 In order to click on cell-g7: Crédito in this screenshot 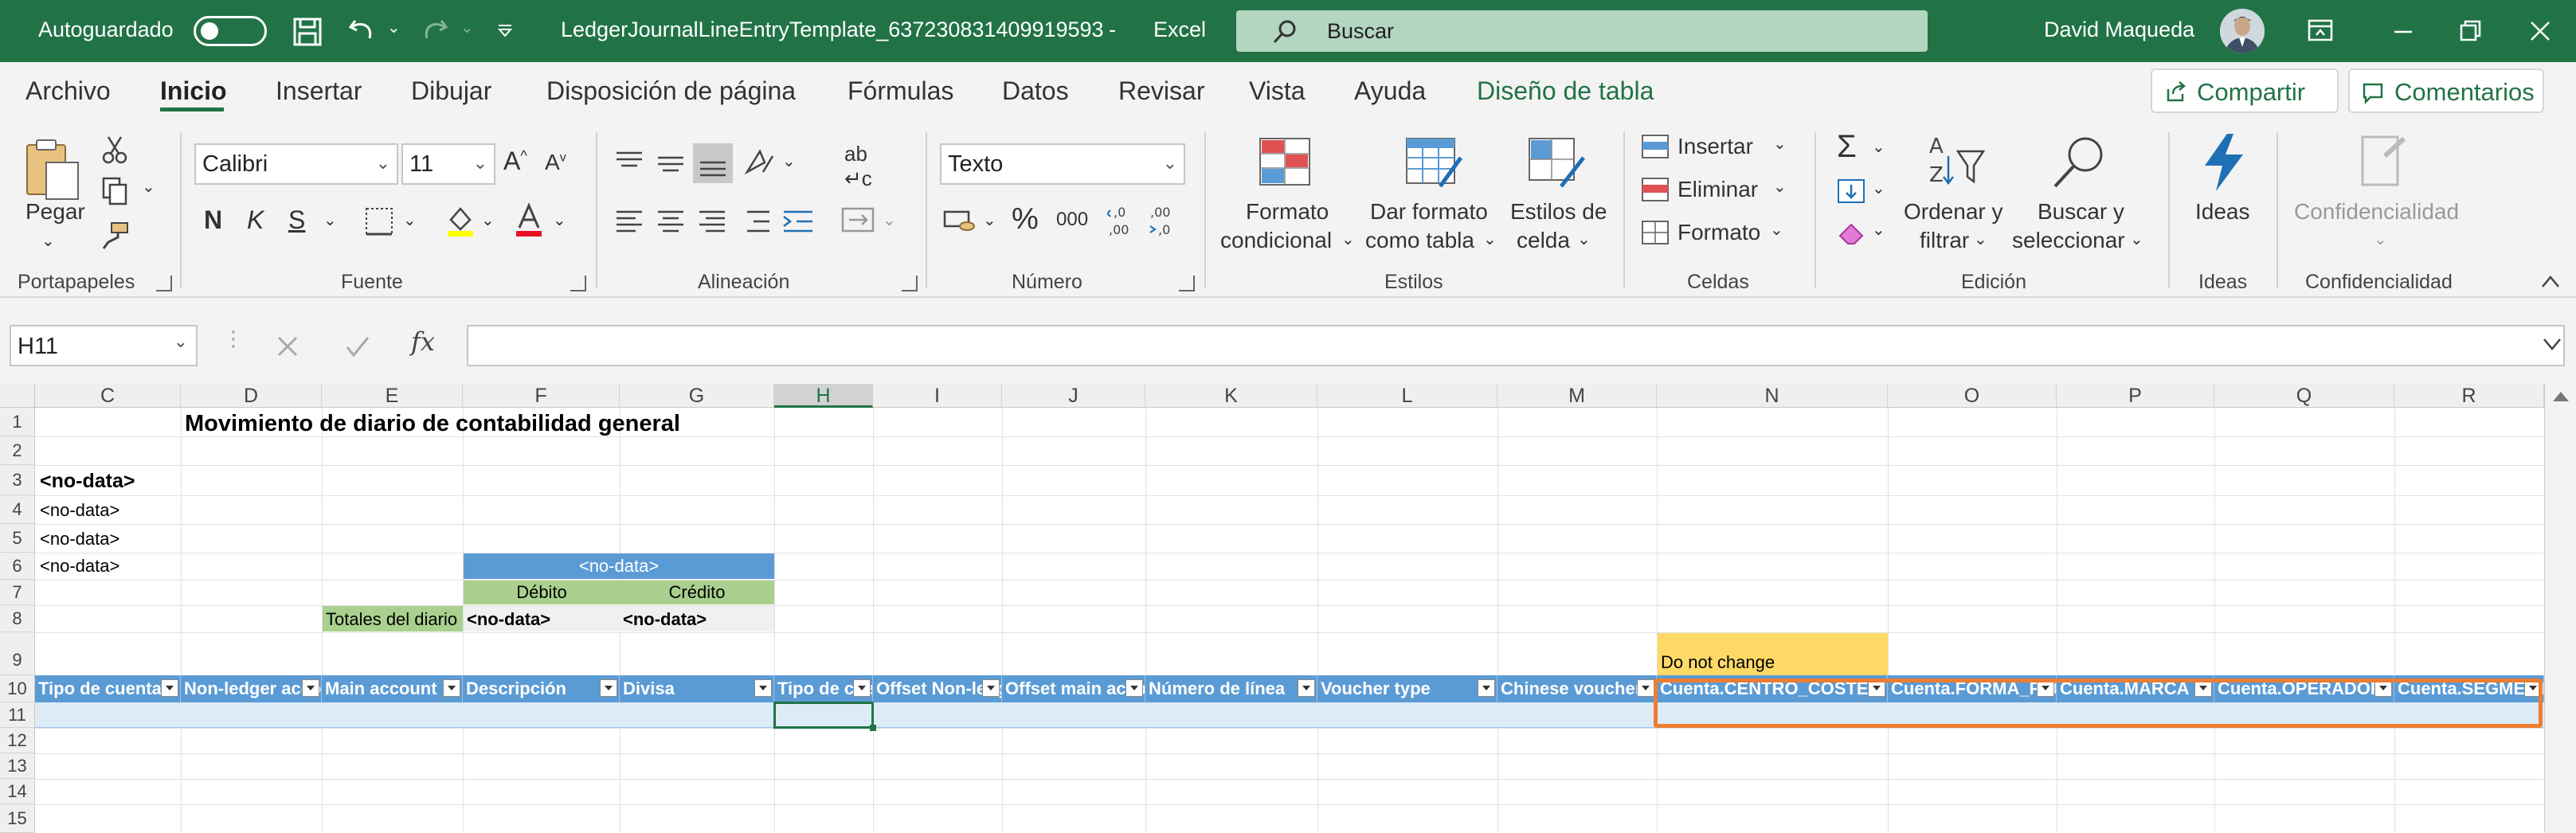, I will do `click(697, 593)`.